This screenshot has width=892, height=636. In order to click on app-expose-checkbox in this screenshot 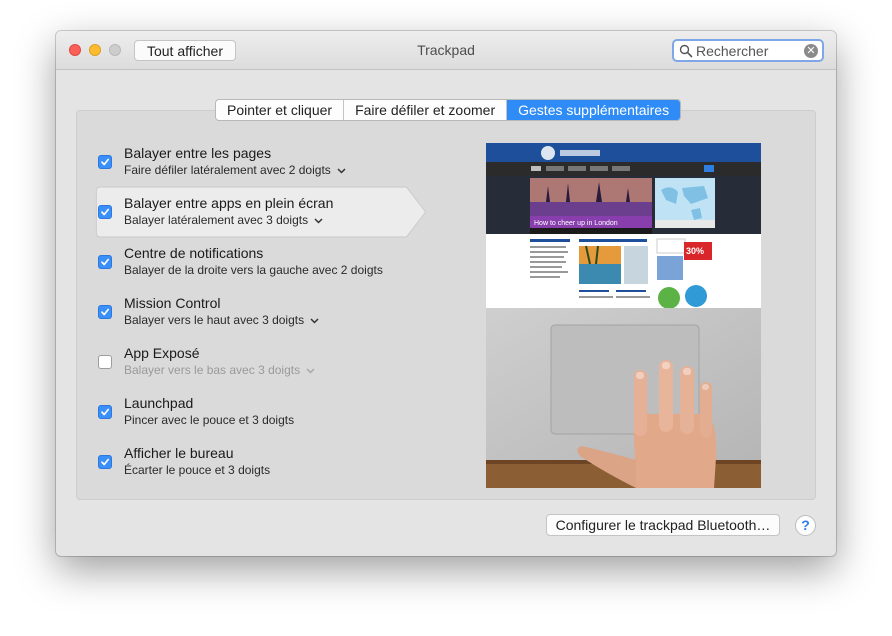, I will do `click(105, 362)`.